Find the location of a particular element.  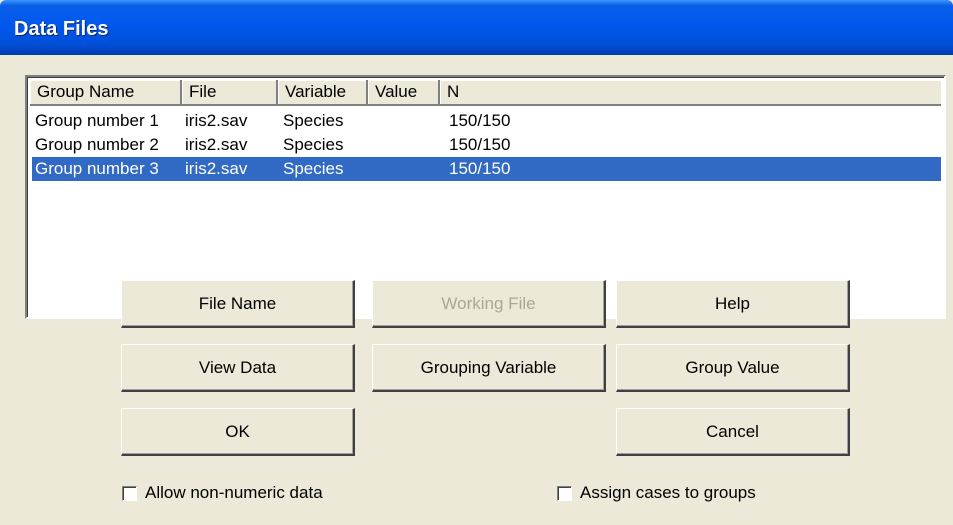

cancel-button: Cancel is located at coordinates (733, 432).